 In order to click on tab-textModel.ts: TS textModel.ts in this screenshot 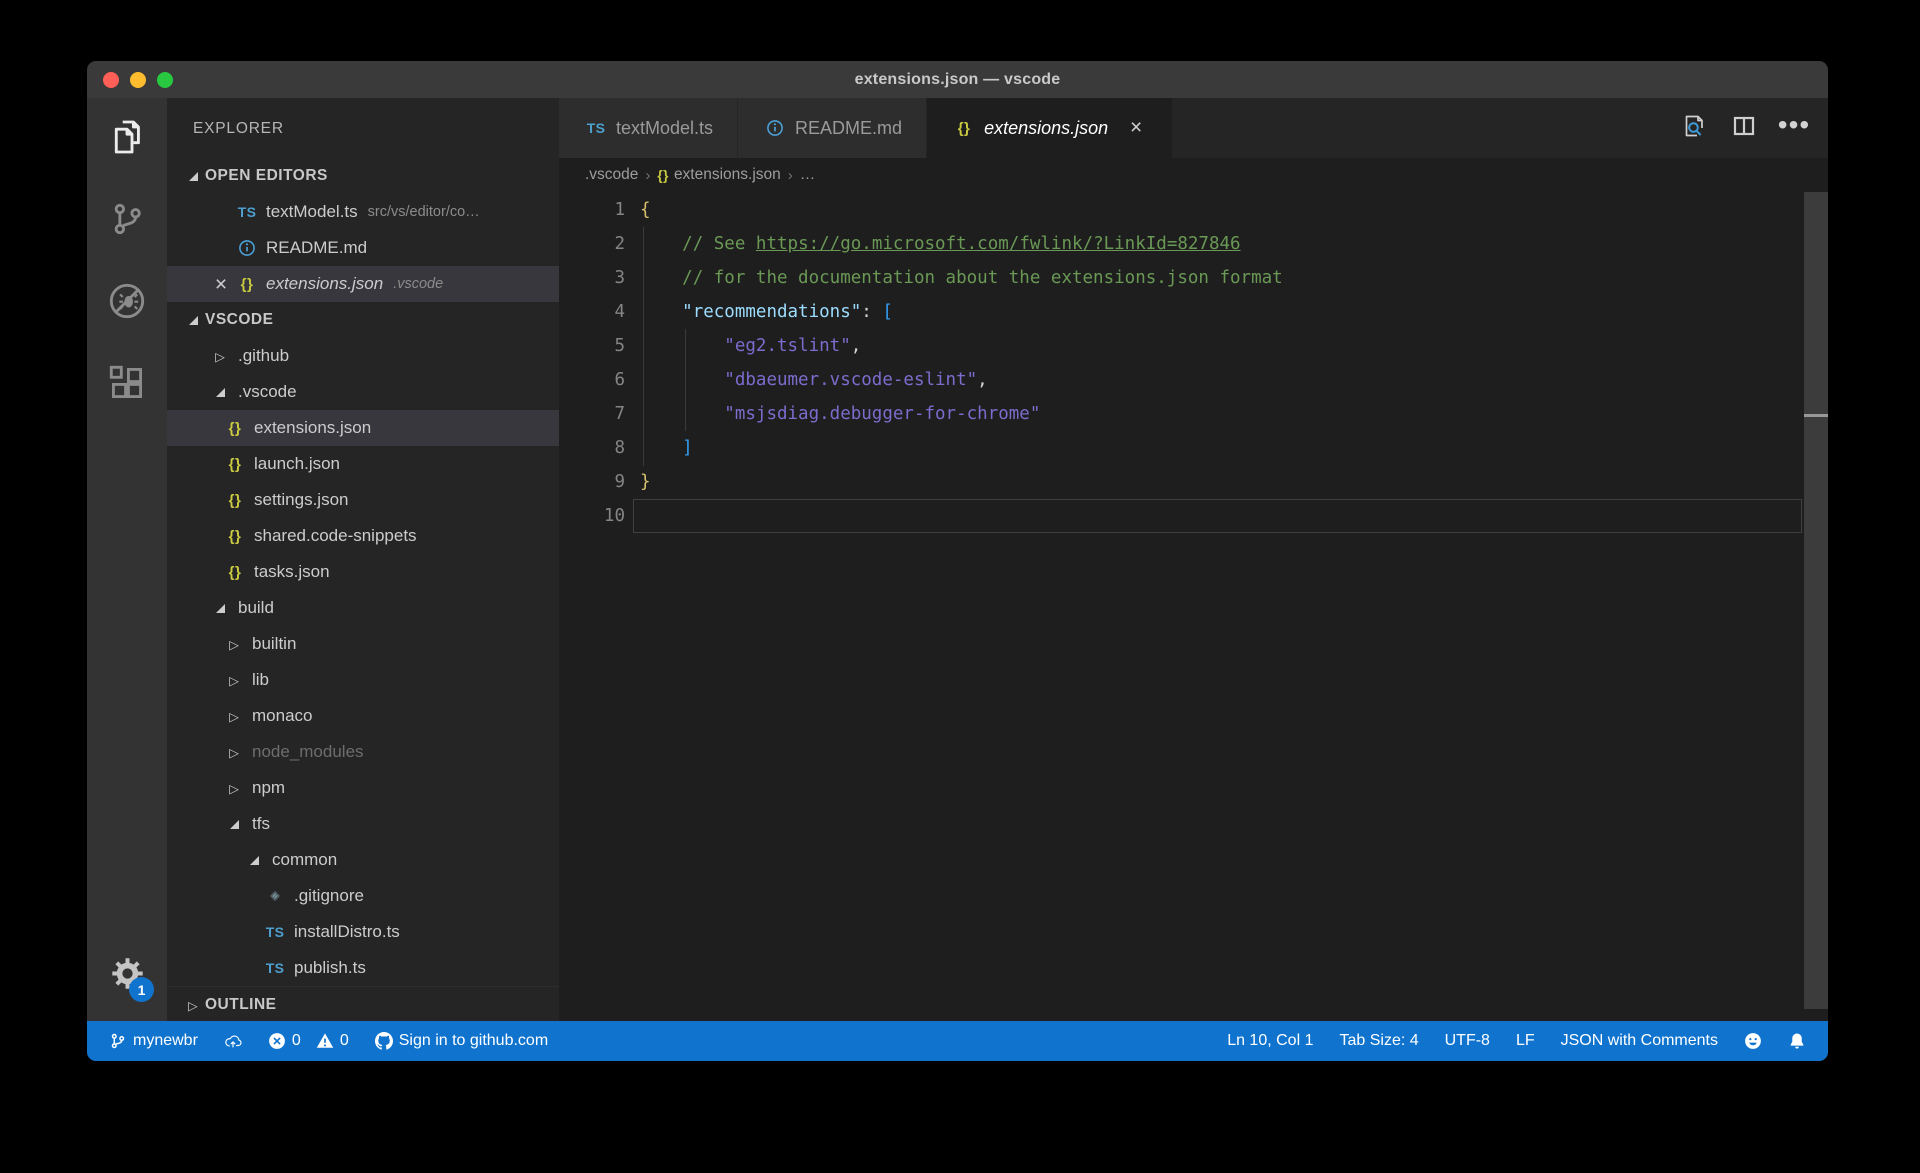, I will do `click(648, 128)`.